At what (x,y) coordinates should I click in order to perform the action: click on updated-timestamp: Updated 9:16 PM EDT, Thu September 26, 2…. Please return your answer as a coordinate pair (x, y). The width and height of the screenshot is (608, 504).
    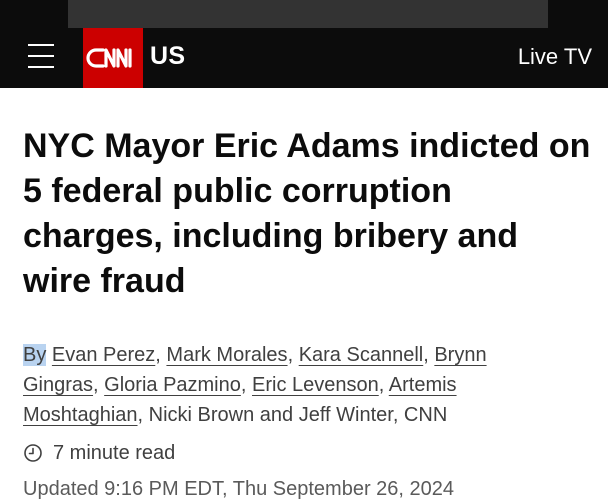
    Looking at the image, I should click on (239, 489).